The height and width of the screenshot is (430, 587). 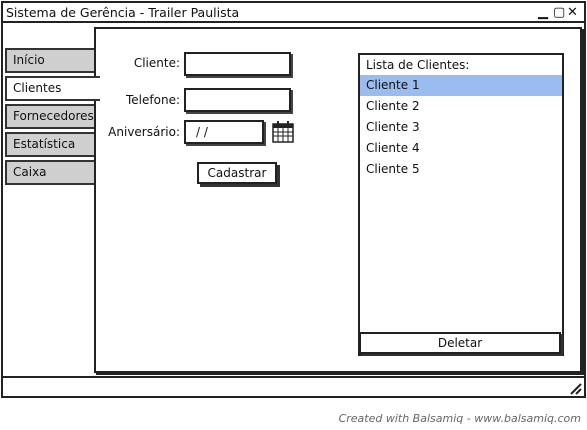 What do you see at coordinates (575, 387) in the screenshot?
I see `resize-grip-icon` at bounding box center [575, 387].